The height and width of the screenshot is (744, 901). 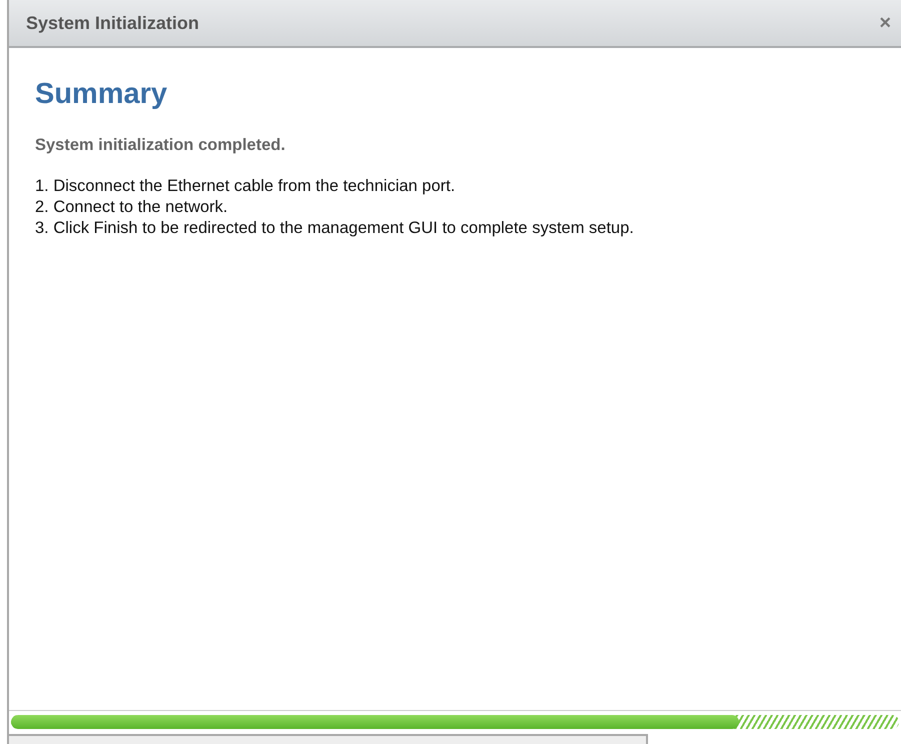 What do you see at coordinates (468, 186) in the screenshot?
I see `instruction-step: 1. Disconnect the Ethernet cable from the technician port.` at bounding box center [468, 186].